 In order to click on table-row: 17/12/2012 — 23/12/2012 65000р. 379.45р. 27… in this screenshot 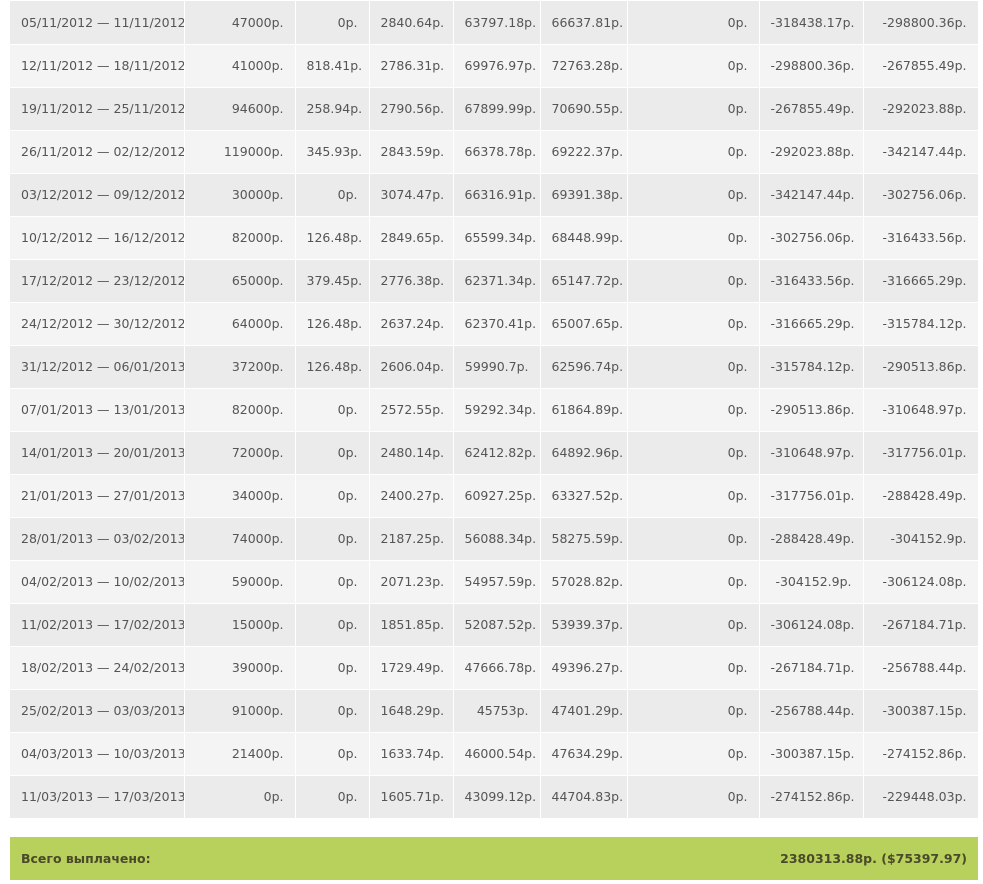, I will do `click(494, 281)`.